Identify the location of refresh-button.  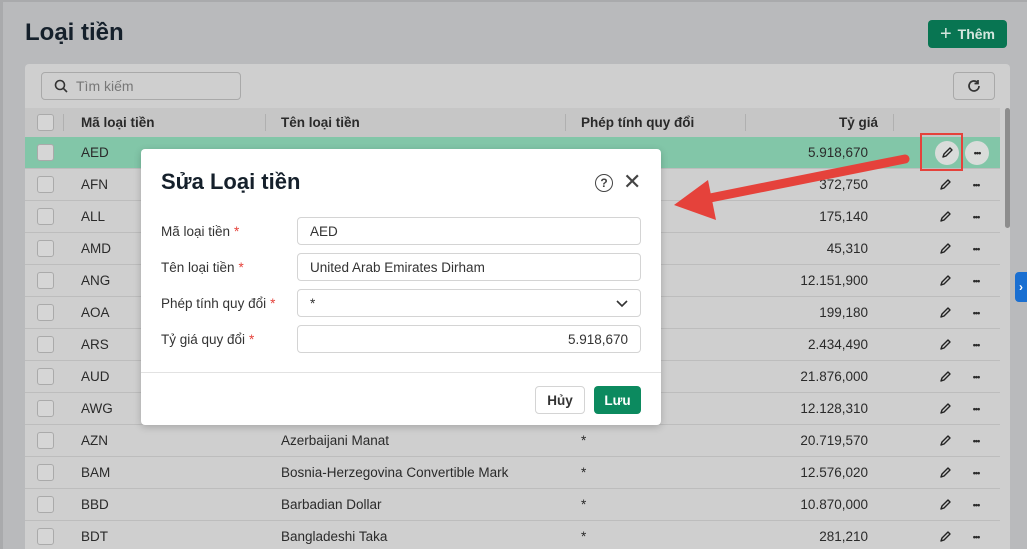
(974, 86).